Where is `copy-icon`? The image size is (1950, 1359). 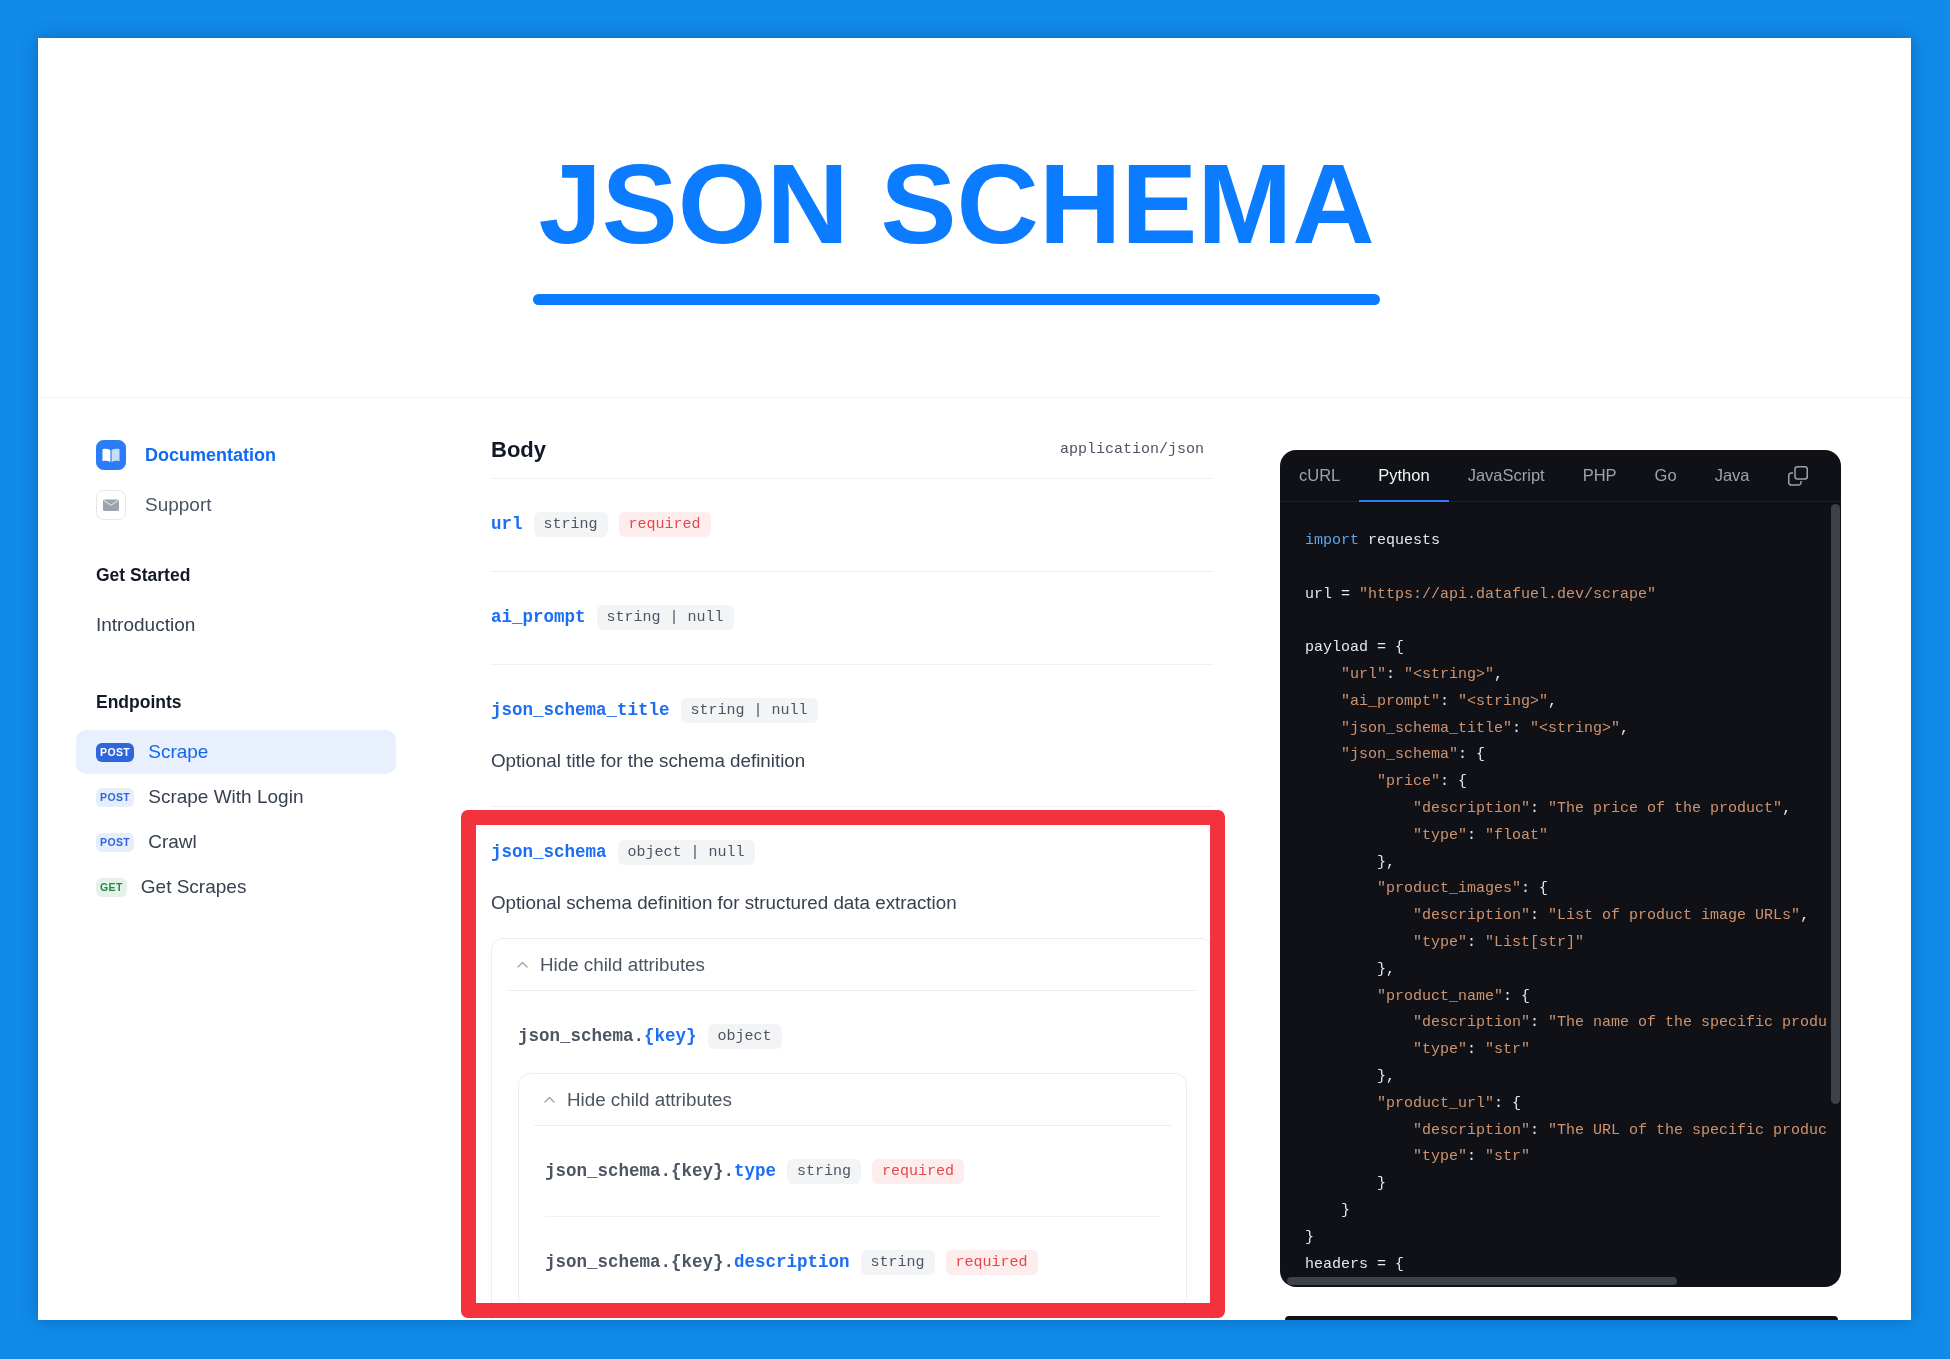
copy-icon is located at coordinates (1798, 475).